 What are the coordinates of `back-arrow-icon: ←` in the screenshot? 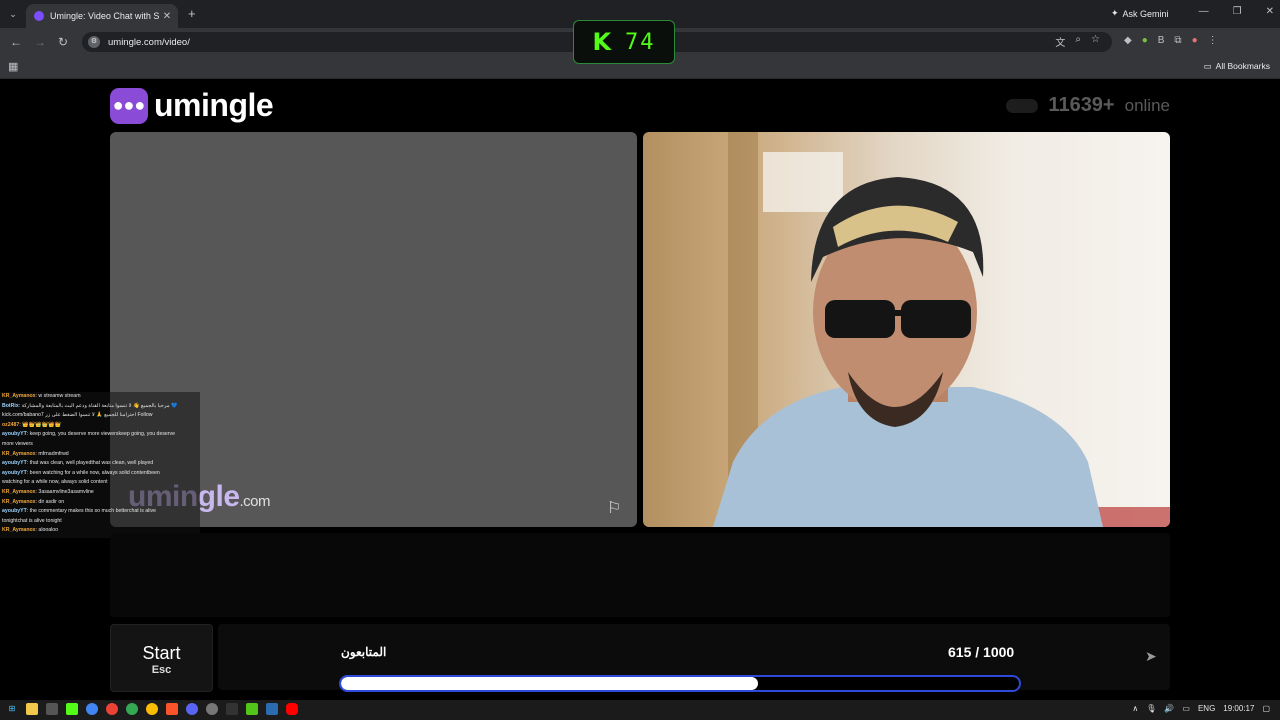 It's located at (16, 42).